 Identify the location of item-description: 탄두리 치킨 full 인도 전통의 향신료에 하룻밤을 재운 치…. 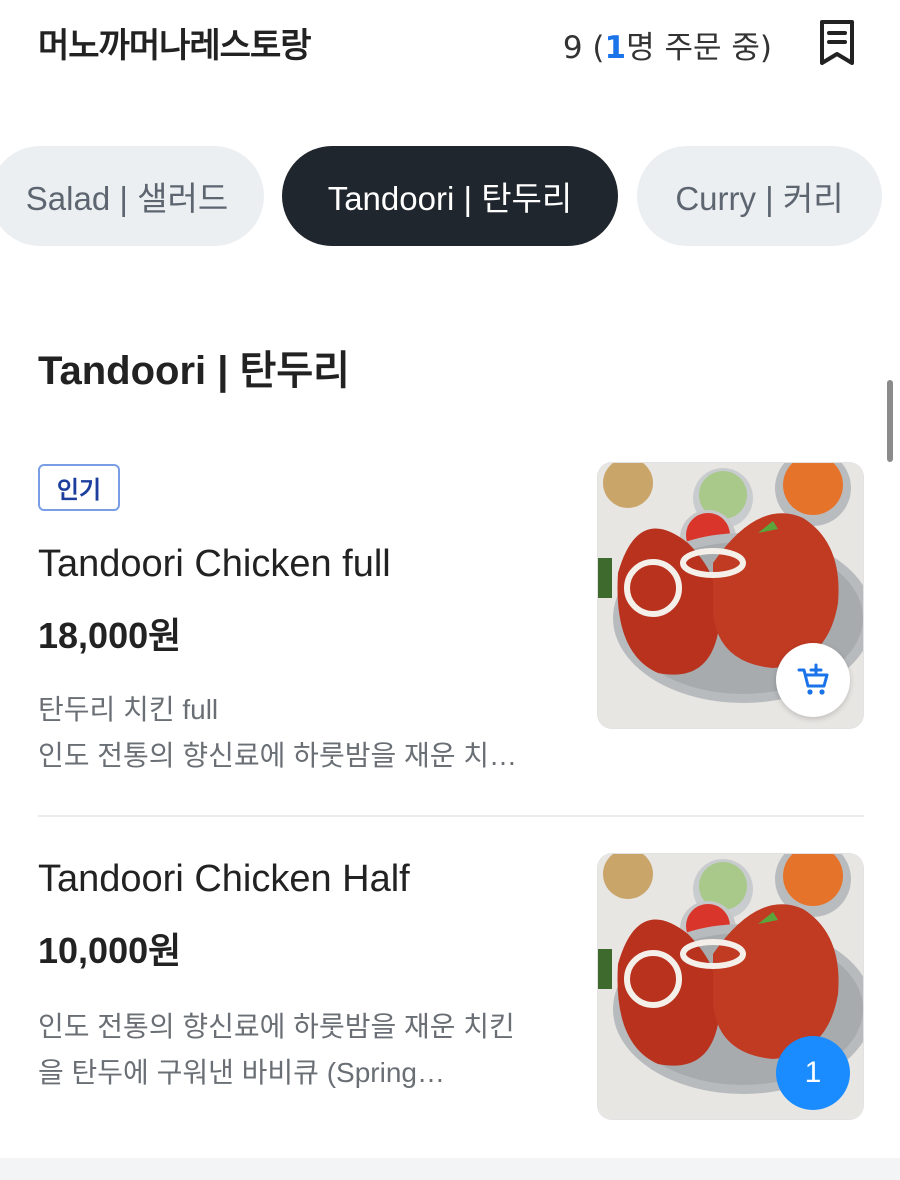
(298, 733).